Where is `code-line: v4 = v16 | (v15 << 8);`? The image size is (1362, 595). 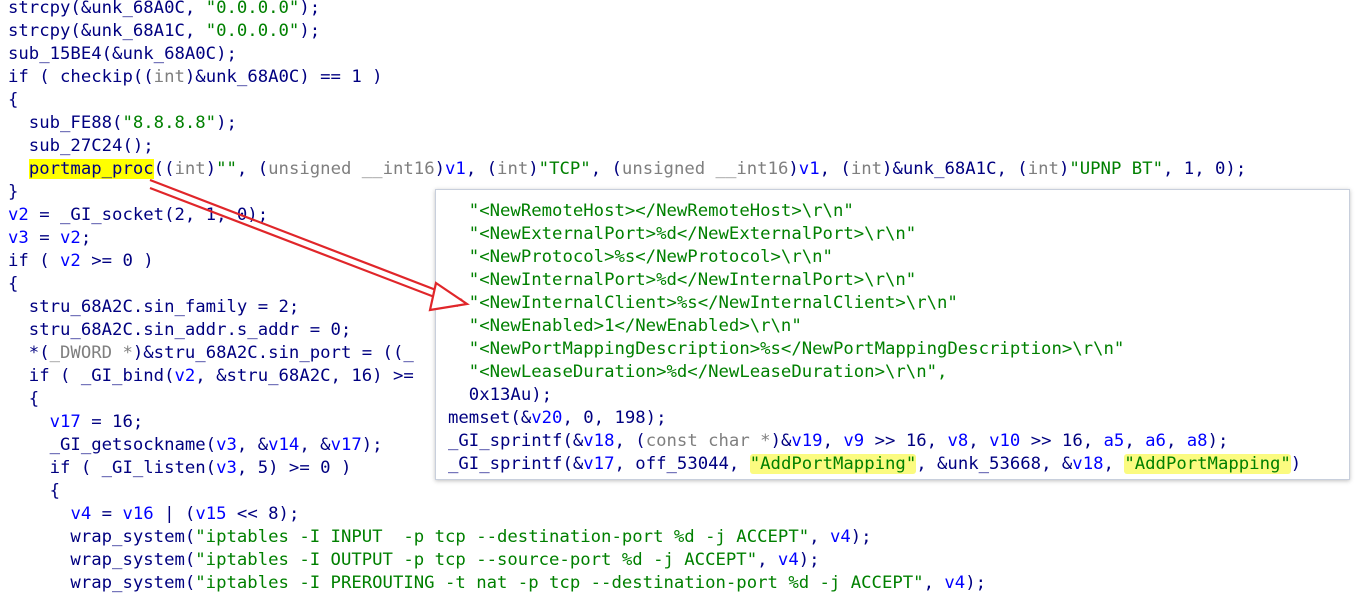 code-line: v4 = v16 | (v15 << 8); is located at coordinates (185, 514).